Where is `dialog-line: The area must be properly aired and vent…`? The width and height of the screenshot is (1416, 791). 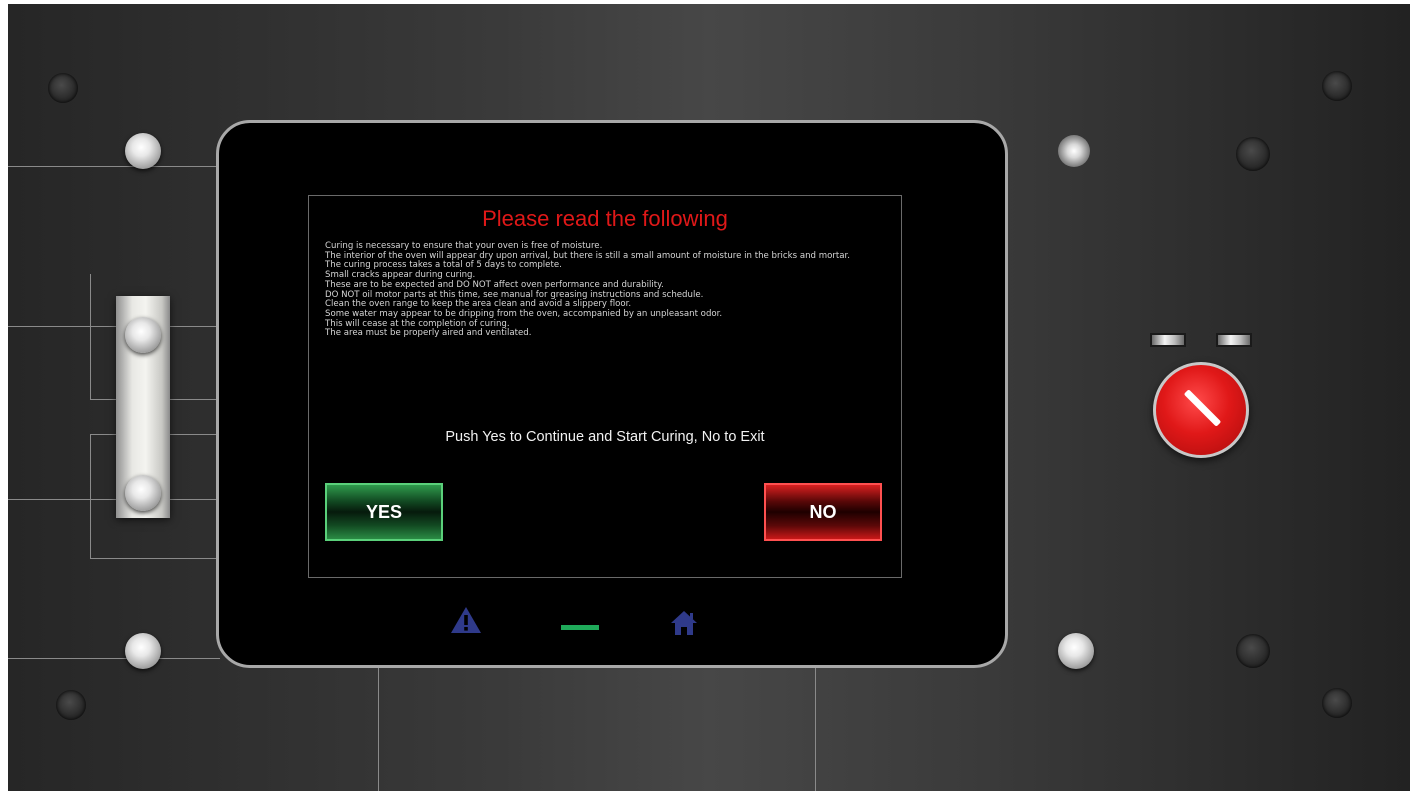 dialog-line: The area must be properly aired and vent… is located at coordinates (428, 333).